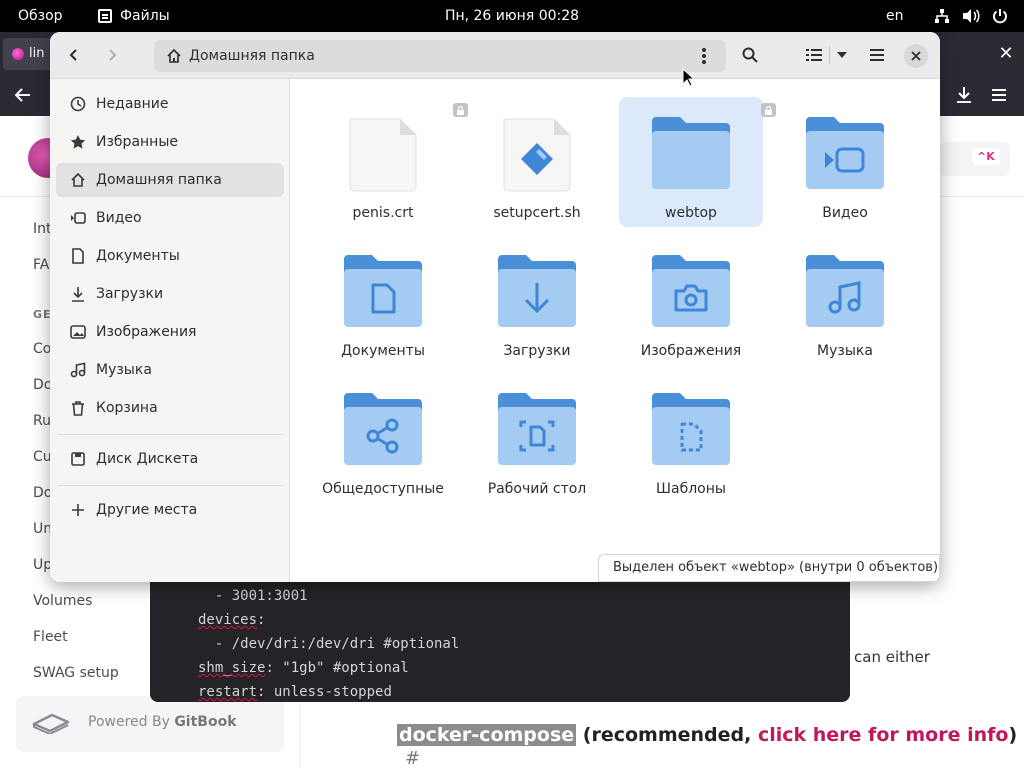 This screenshot has width=1024, height=768. Describe the element at coordinates (76, 673) in the screenshot. I see `side-link-swag-setup: SWAG setup` at that location.